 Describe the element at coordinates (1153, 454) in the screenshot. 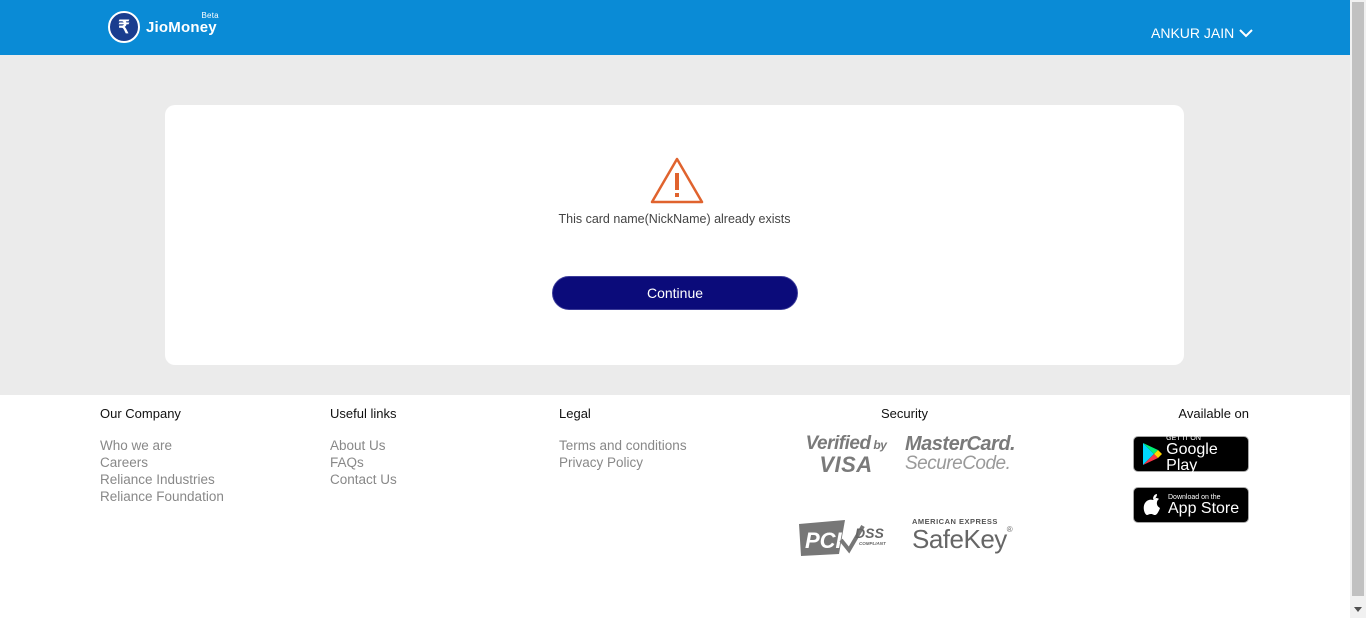

I see `google-play-icon` at that location.